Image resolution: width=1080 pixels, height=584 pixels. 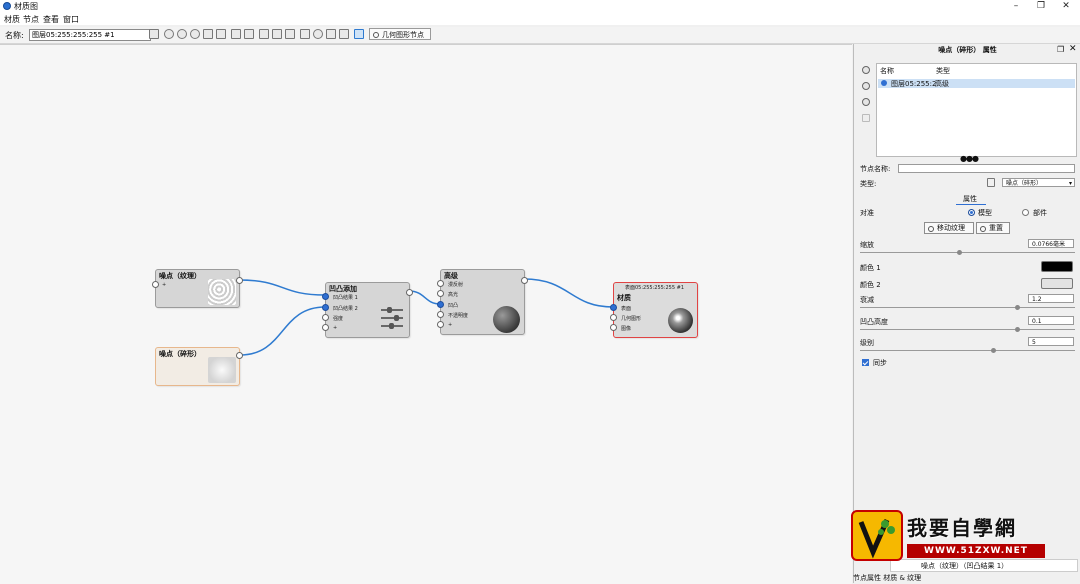 What do you see at coordinates (1038, 182) in the screenshot?
I see `type-select: 噪点（碎形） ▾` at bounding box center [1038, 182].